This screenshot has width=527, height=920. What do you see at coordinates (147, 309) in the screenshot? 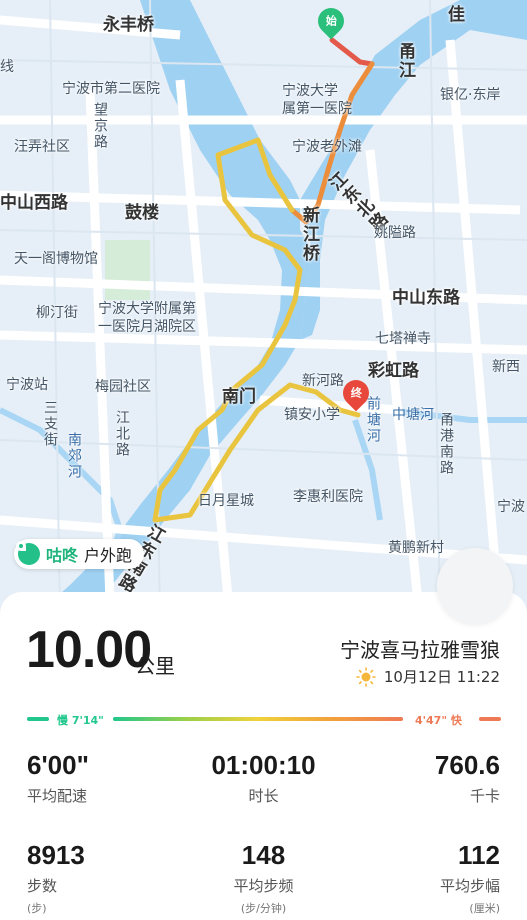
I see `map-label: 宁波大学附属第` at bounding box center [147, 309].